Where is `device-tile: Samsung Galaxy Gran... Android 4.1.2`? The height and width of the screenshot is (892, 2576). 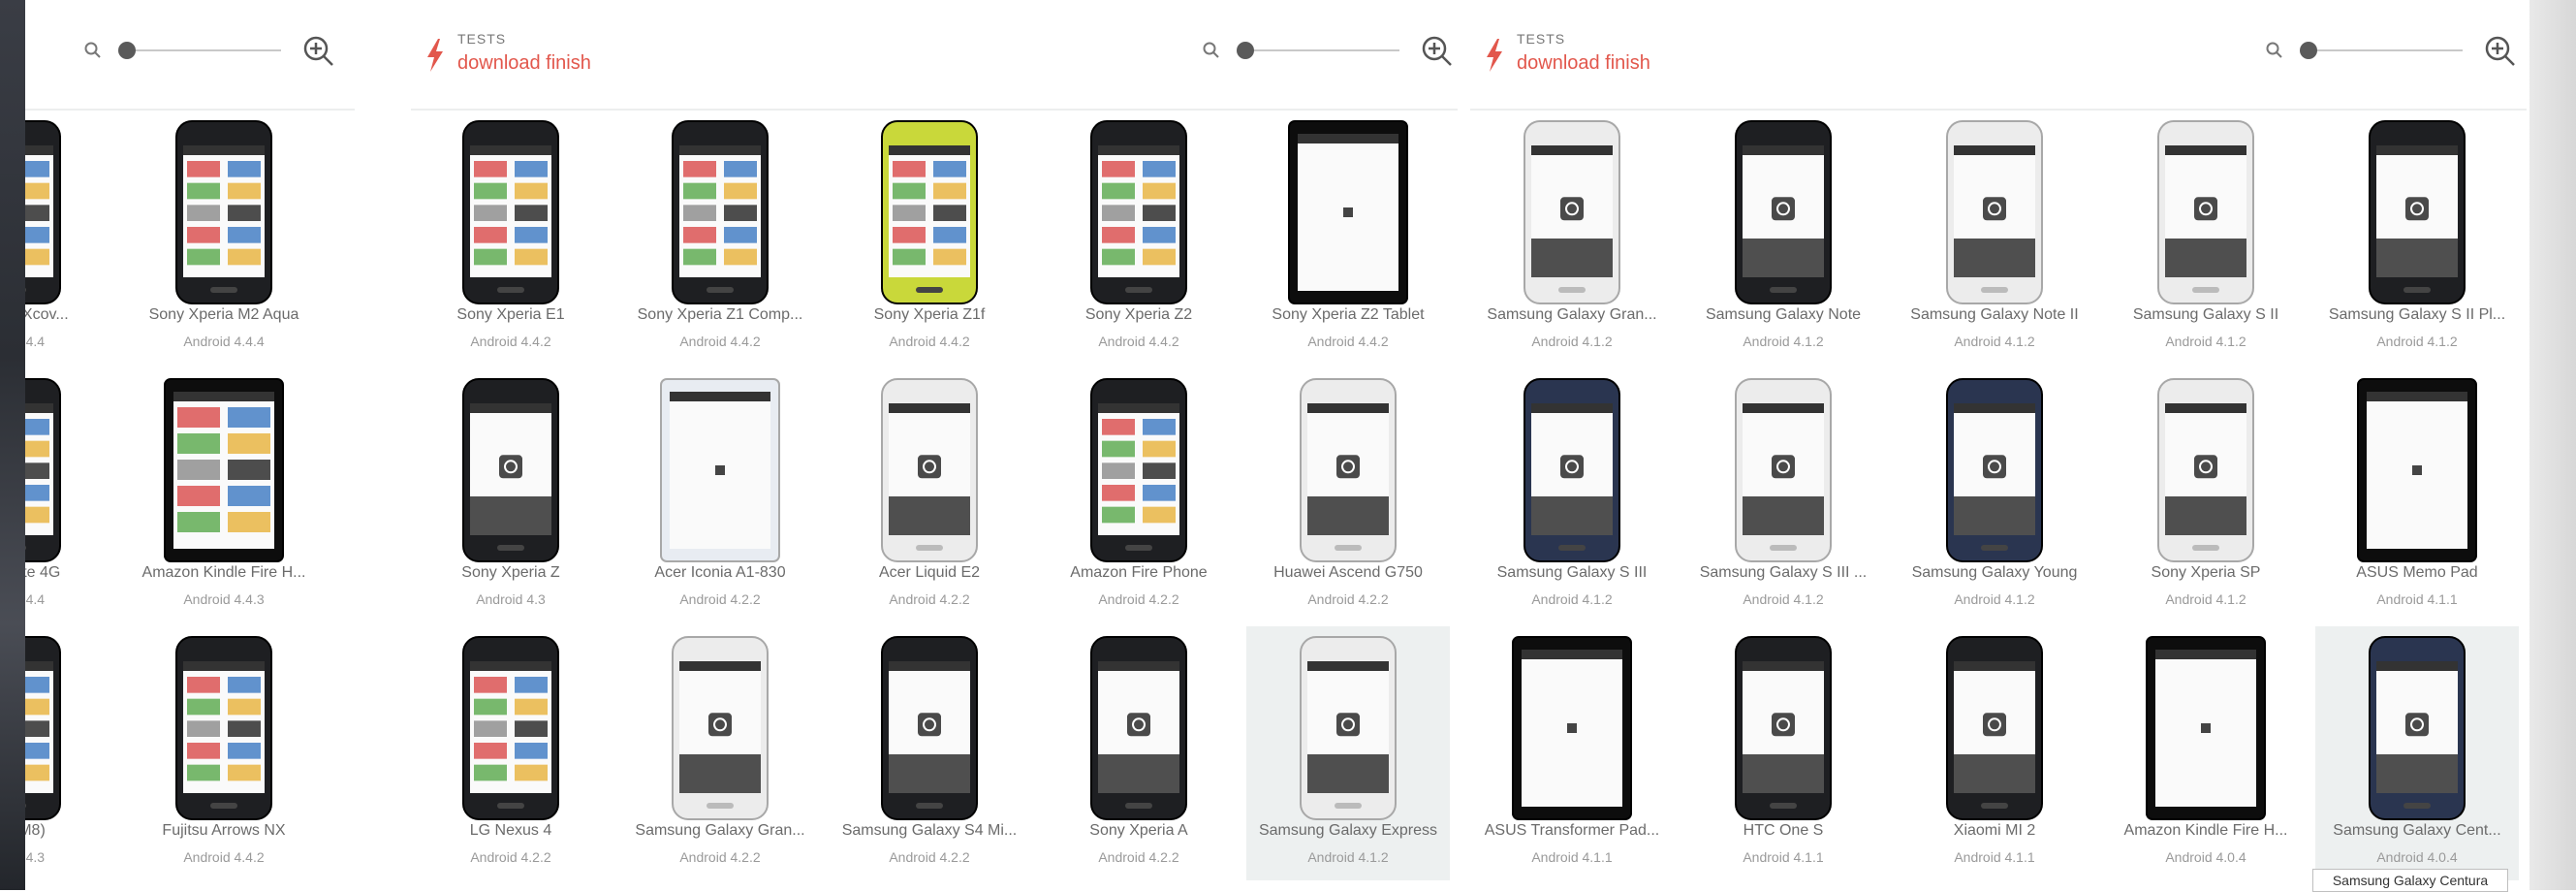
device-tile: Samsung Galaxy Gran... Android 4.1.2 is located at coordinates (1572, 238).